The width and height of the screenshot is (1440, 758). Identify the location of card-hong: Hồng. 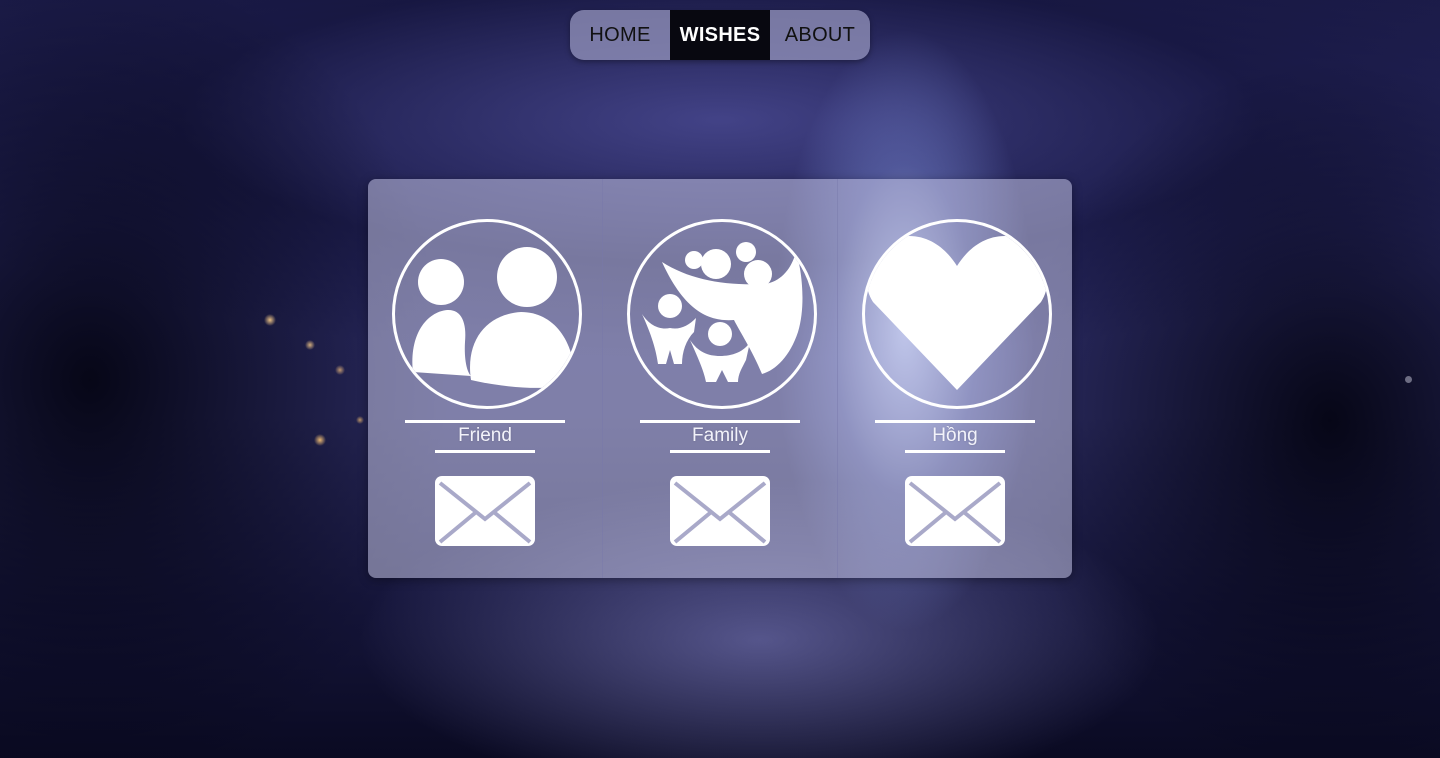
(955, 378).